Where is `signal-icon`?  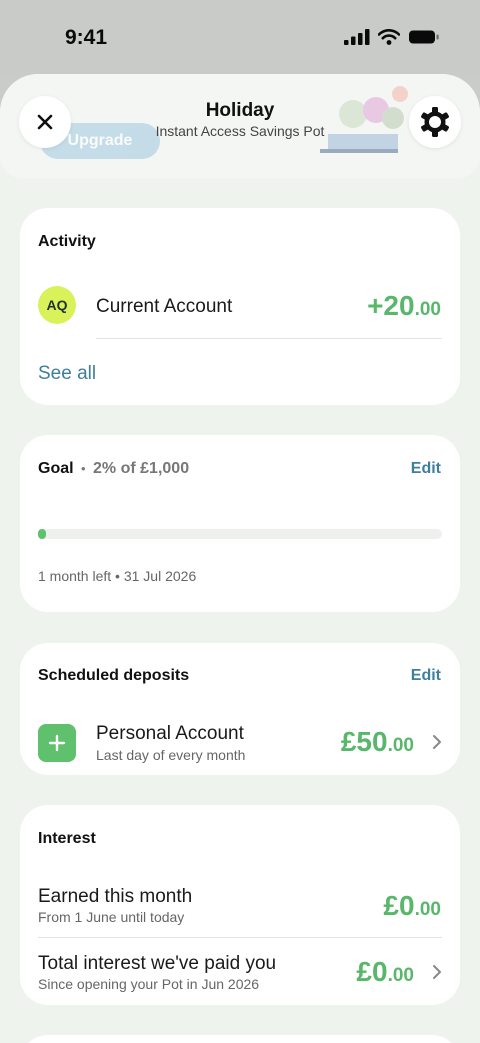
signal-icon is located at coordinates (357, 37).